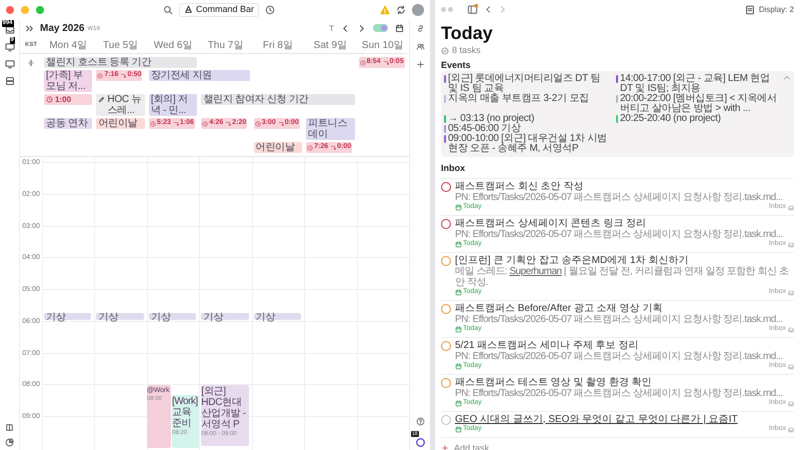 Image resolution: width=800 pixels, height=450 pixels. What do you see at coordinates (121, 62) in the screenshot?
I see `all-day-event: 챌린지 호스트 등록 기간` at bounding box center [121, 62].